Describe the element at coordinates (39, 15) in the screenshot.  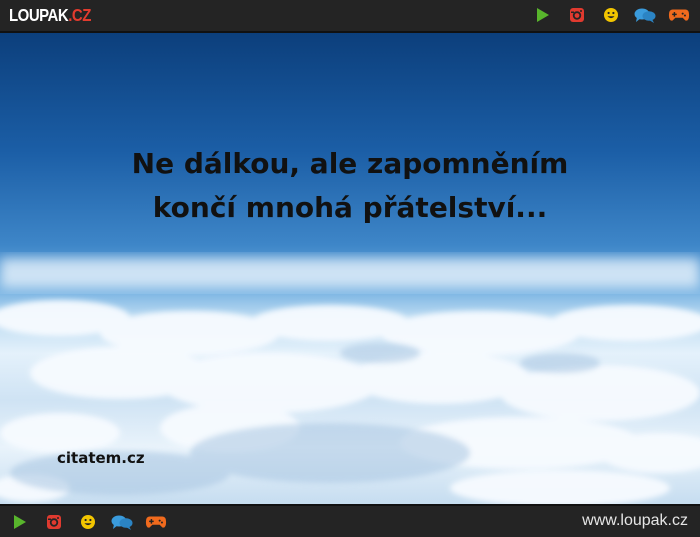
I see `logo-main-text: LOUPAK` at that location.